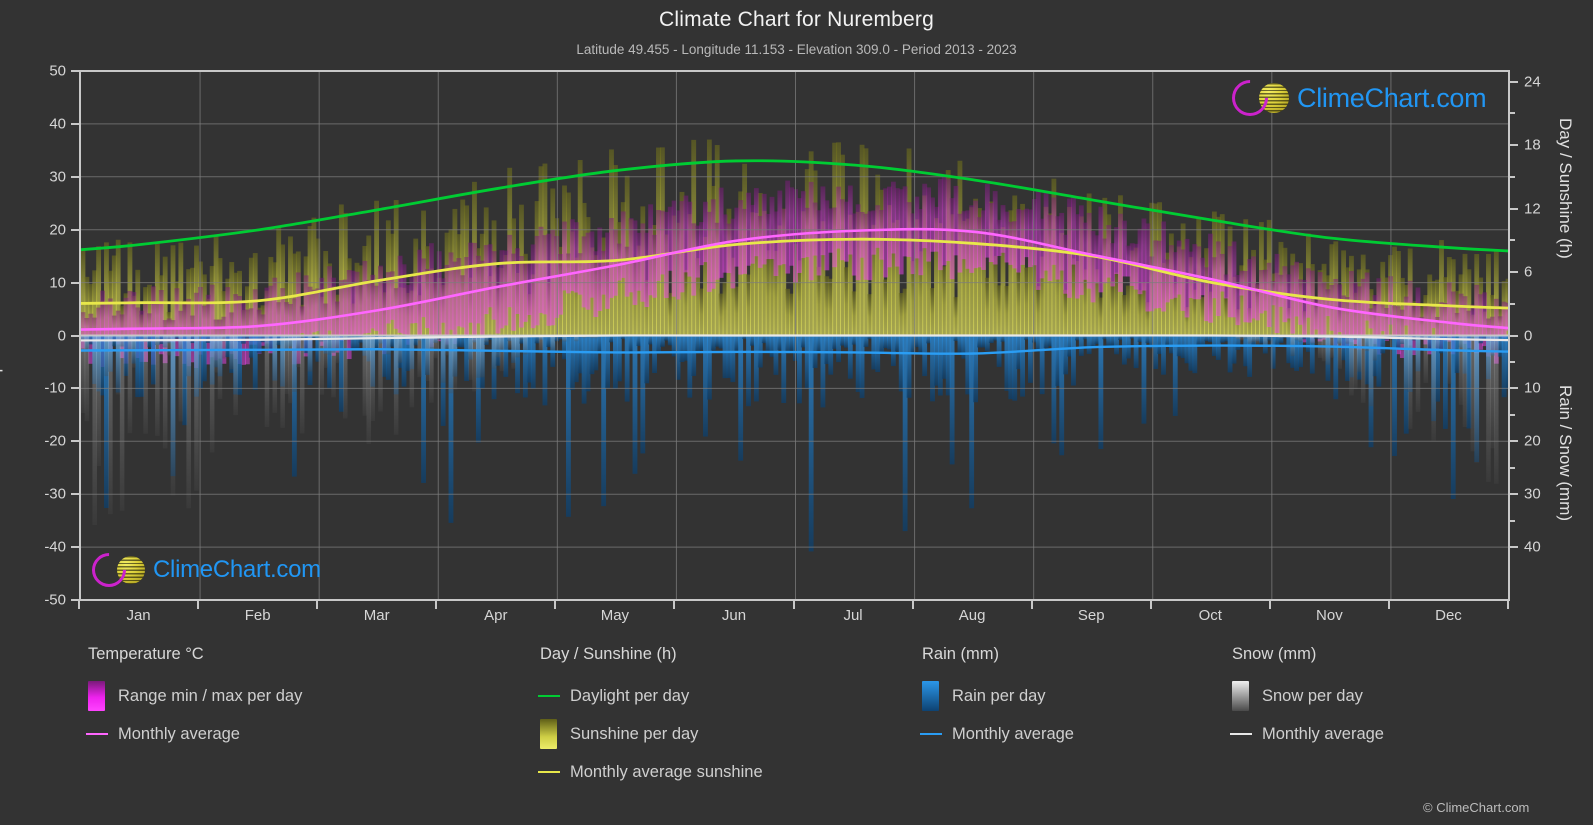 This screenshot has height=825, width=1593. I want to click on legend-item-label: Rain per day, so click(999, 695).